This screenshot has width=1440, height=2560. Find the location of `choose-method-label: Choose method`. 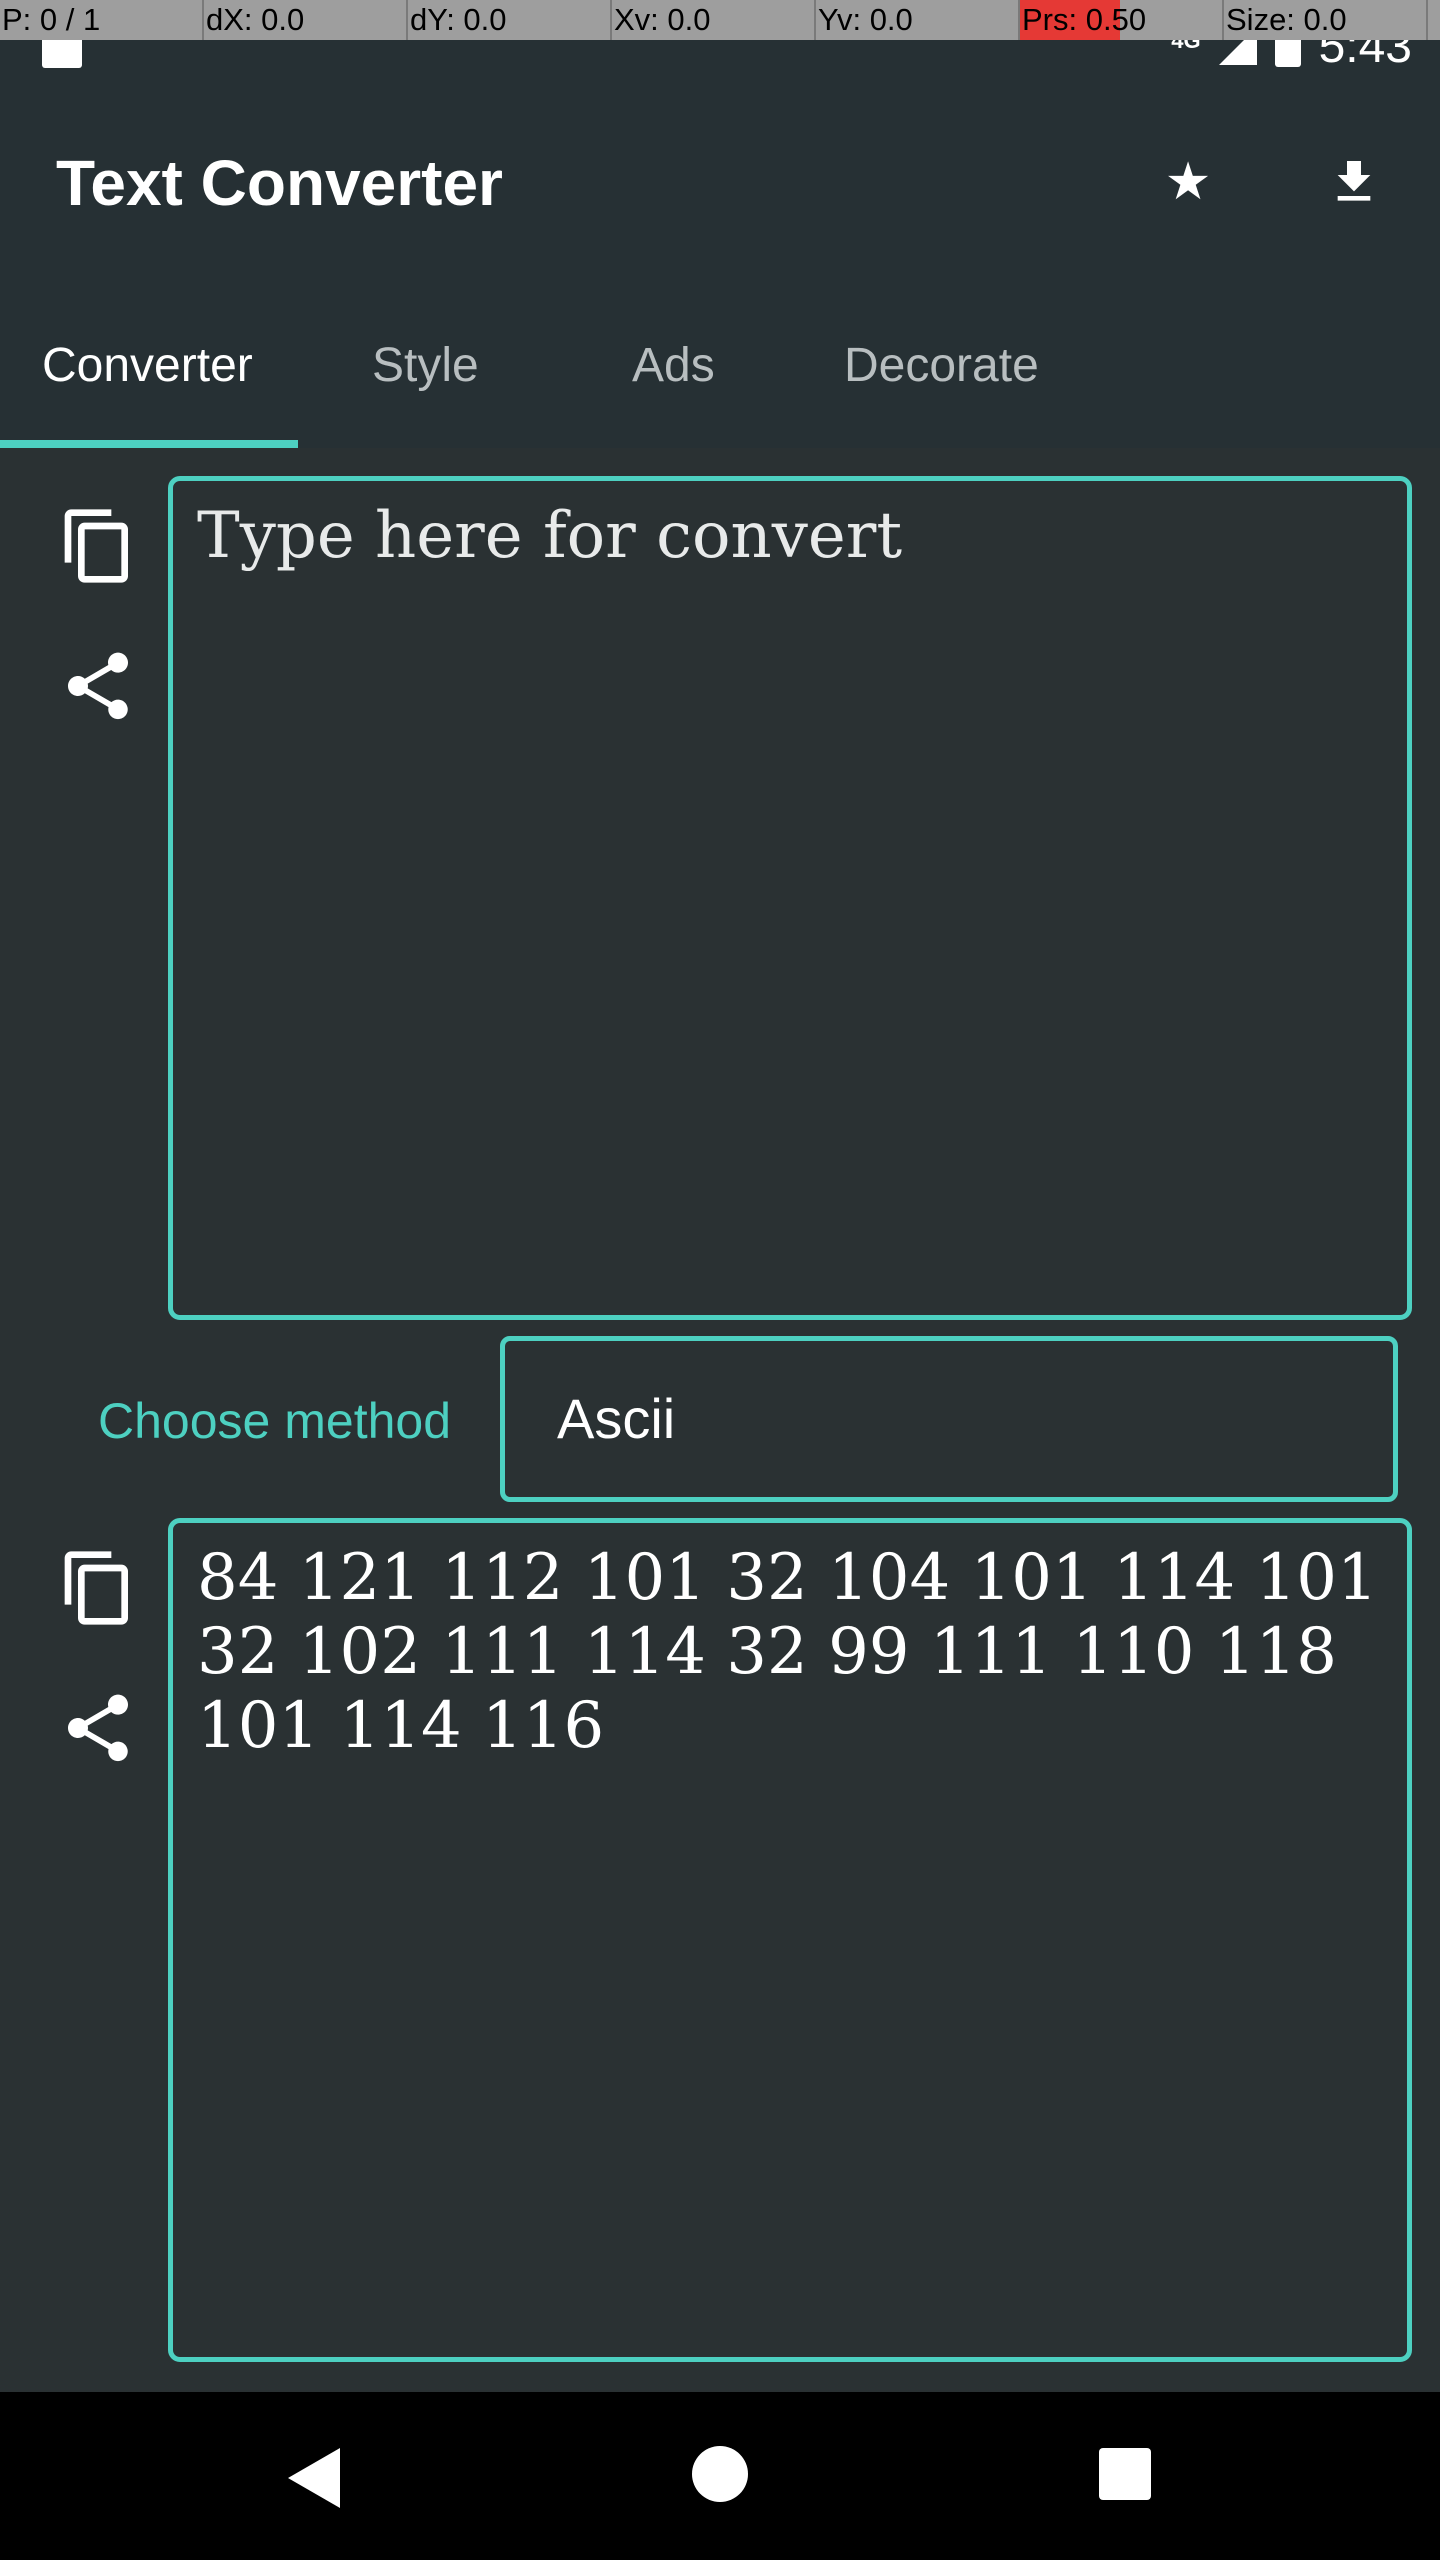

choose-method-label: Choose method is located at coordinates (275, 1421).